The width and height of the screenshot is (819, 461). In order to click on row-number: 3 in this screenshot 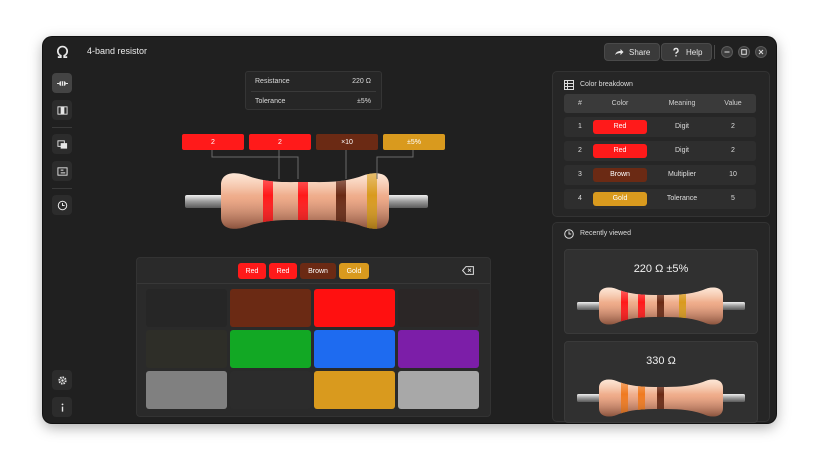, I will do `click(580, 174)`.